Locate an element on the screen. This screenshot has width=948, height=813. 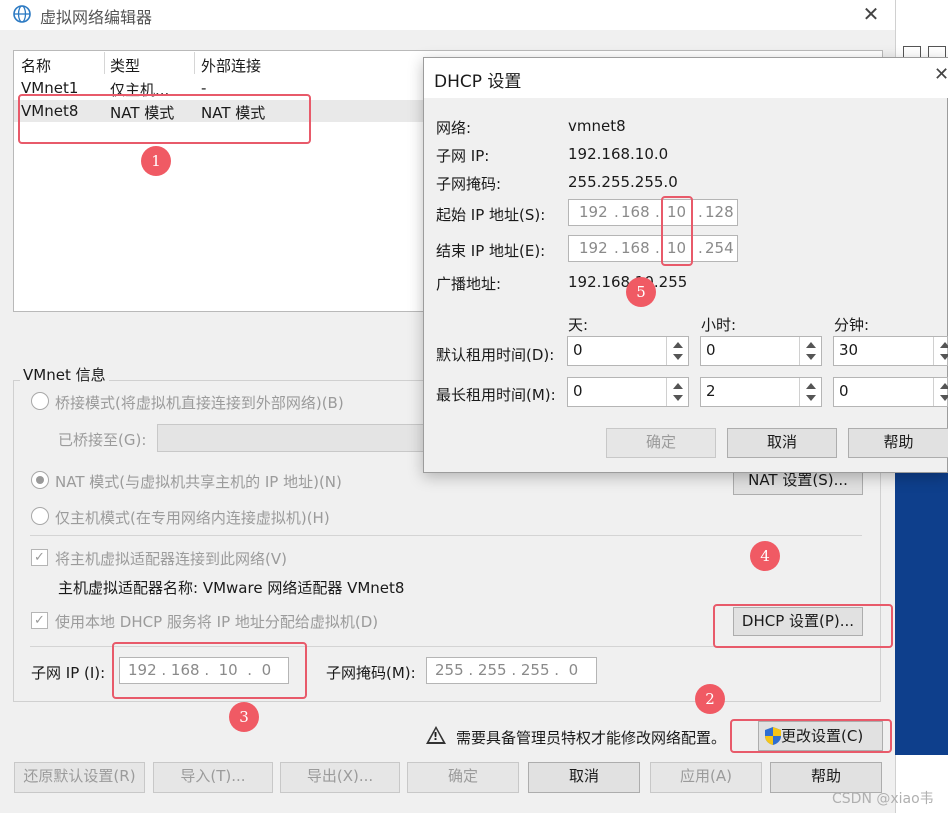
default-lease-minutes-spinner: 30 is located at coordinates (890, 351).